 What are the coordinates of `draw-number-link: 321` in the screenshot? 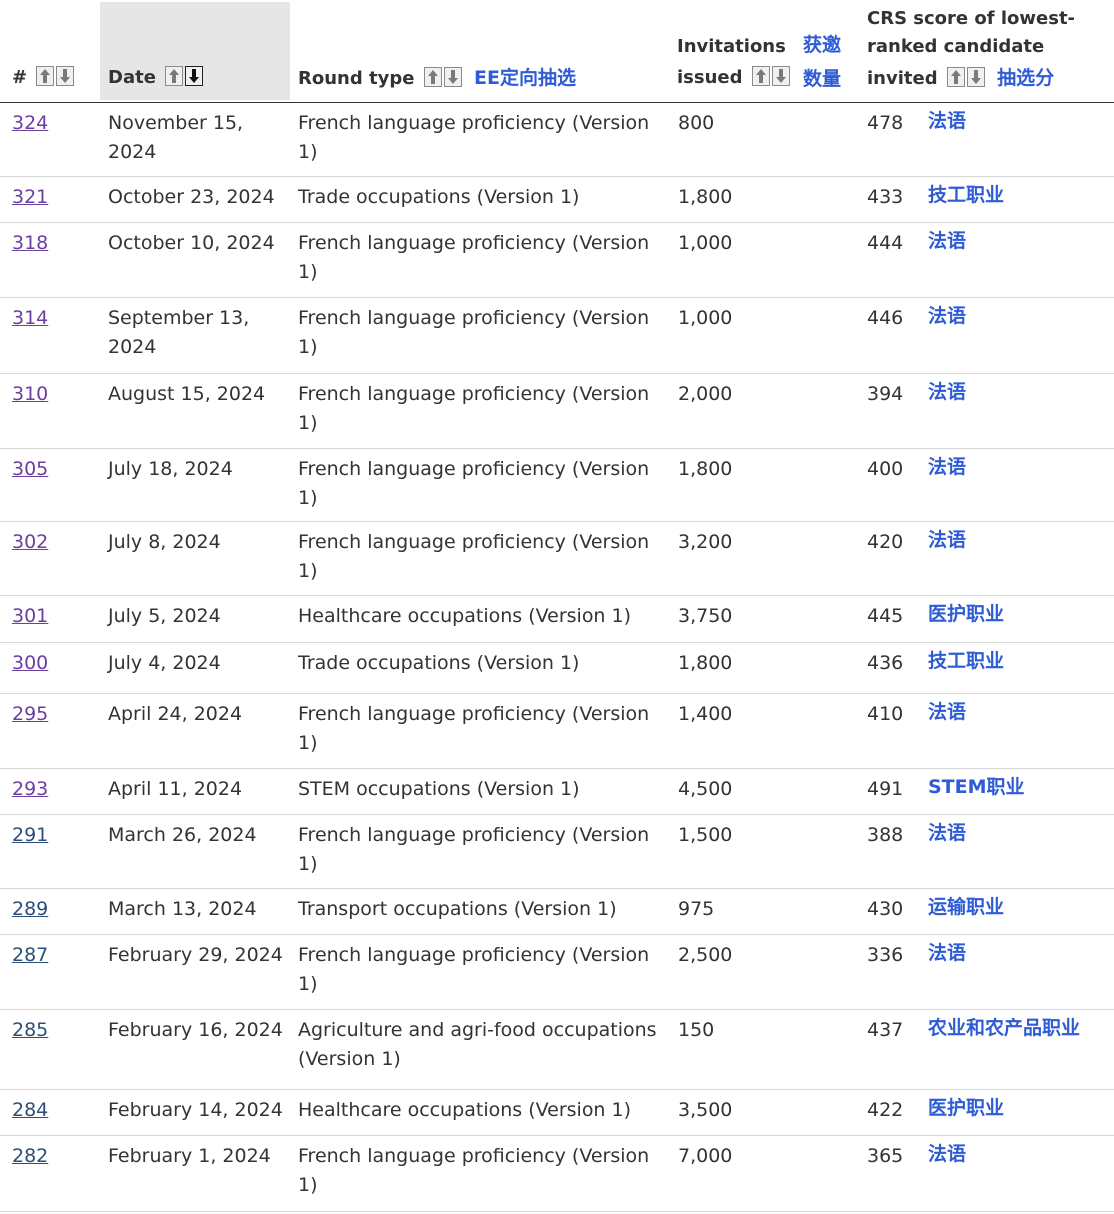 It's located at (30, 197).